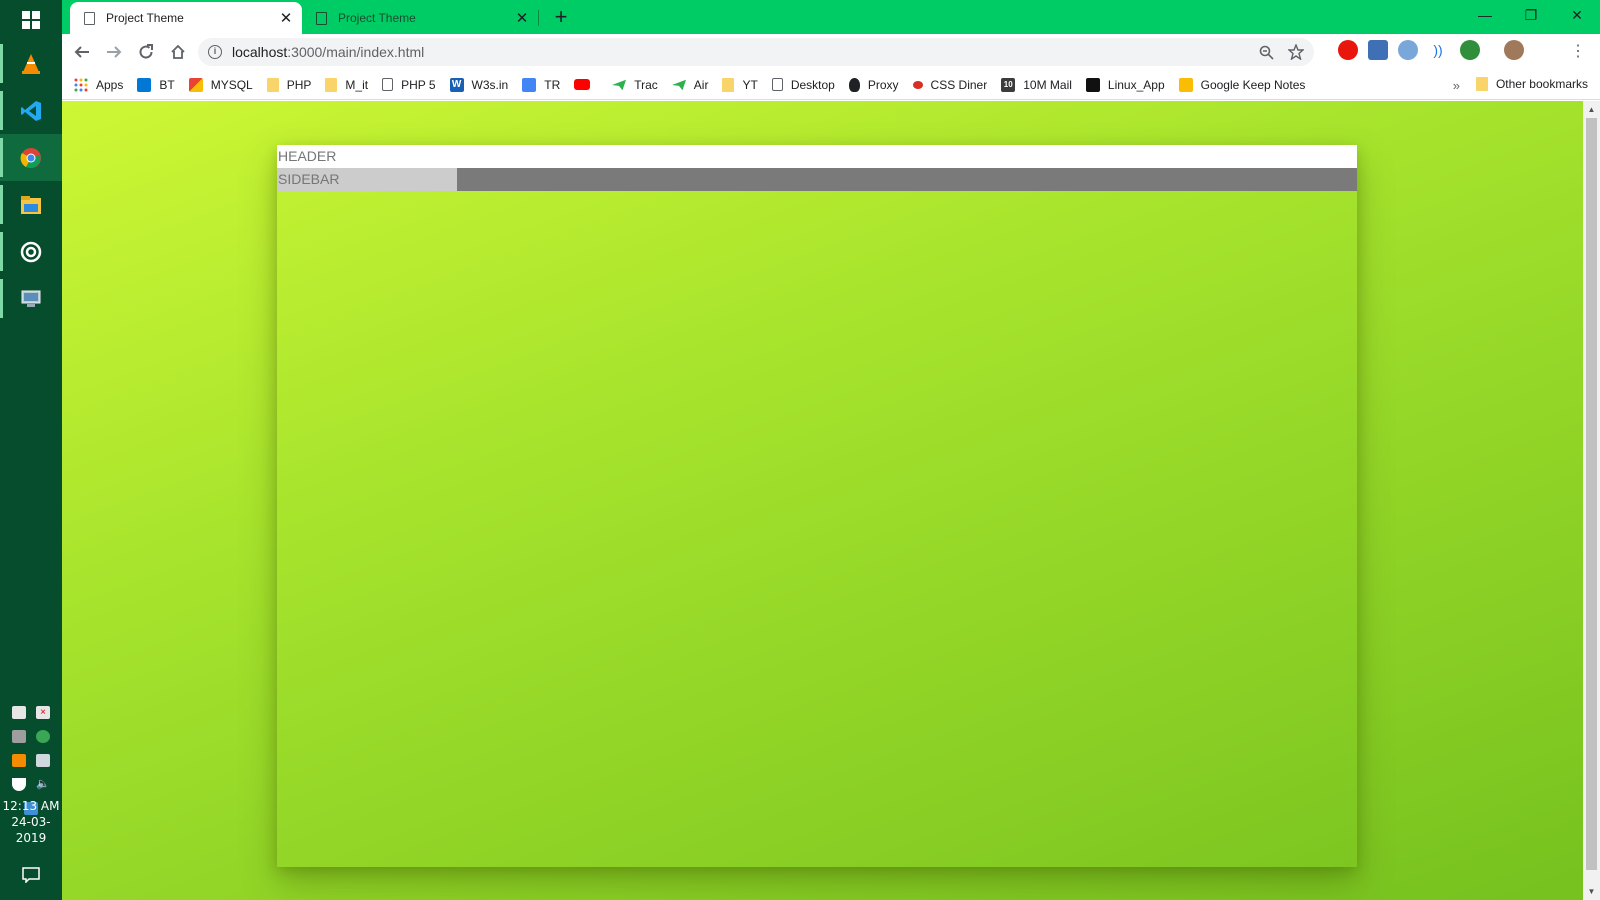 This screenshot has width=1600, height=900. What do you see at coordinates (31, 157) in the screenshot?
I see `taskbar-chrome` at bounding box center [31, 157].